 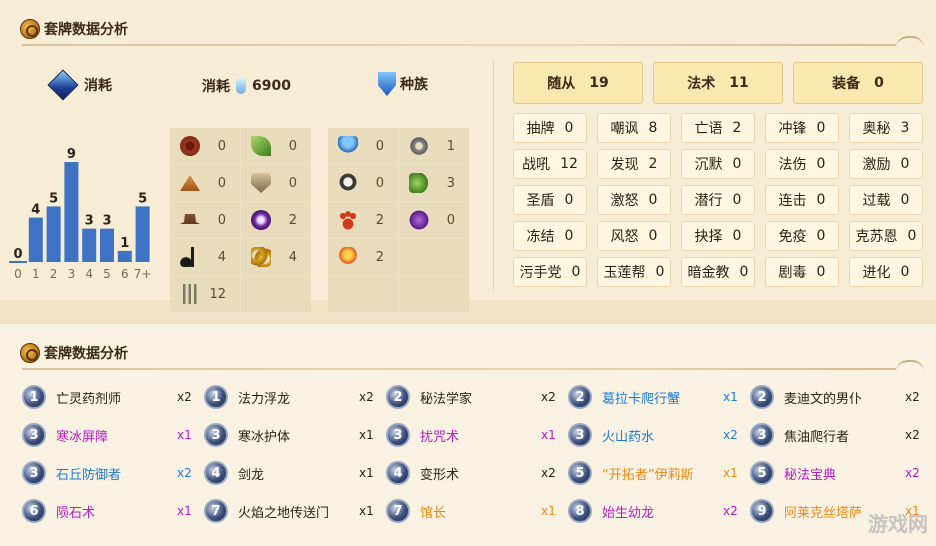 I want to click on keyword-box: 沉默 0, so click(x=718, y=164).